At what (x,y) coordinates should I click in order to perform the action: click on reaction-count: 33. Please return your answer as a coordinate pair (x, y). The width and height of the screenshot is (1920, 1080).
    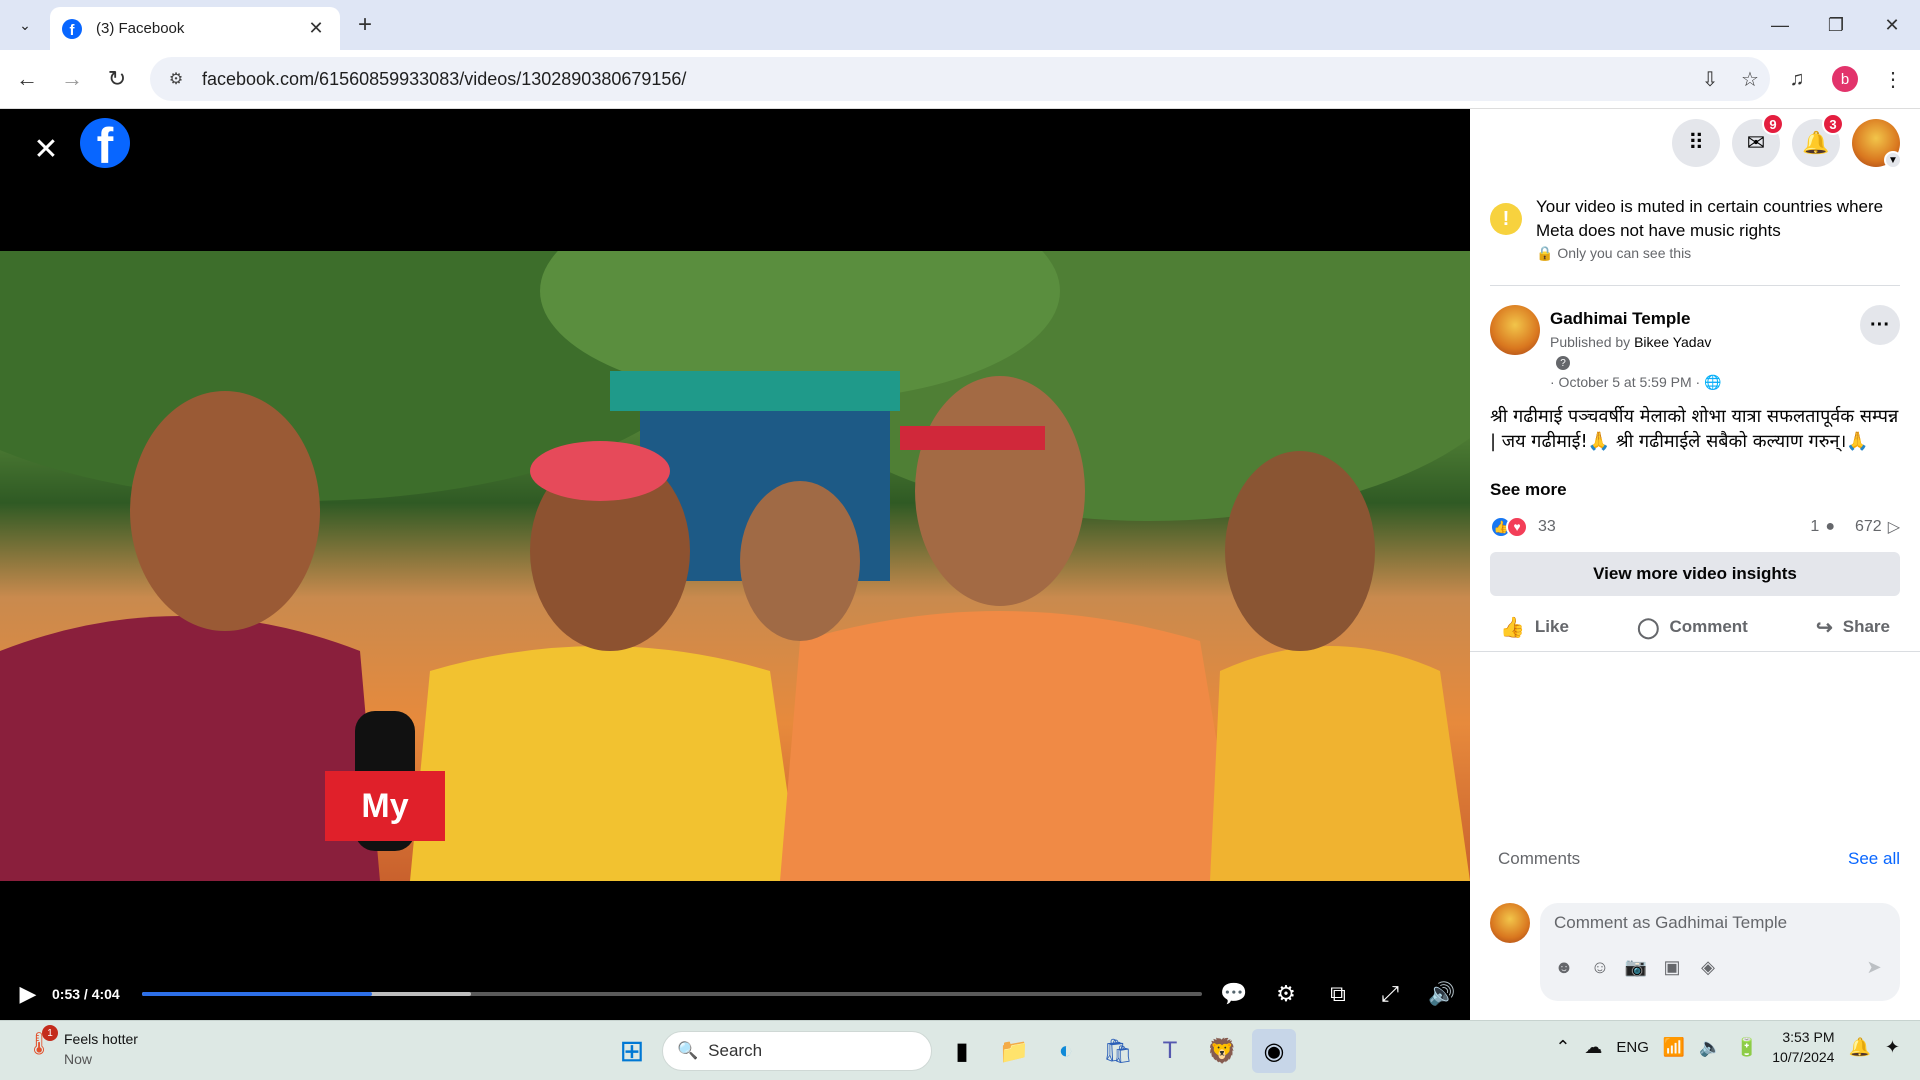
    Looking at the image, I should click on (1547, 527).